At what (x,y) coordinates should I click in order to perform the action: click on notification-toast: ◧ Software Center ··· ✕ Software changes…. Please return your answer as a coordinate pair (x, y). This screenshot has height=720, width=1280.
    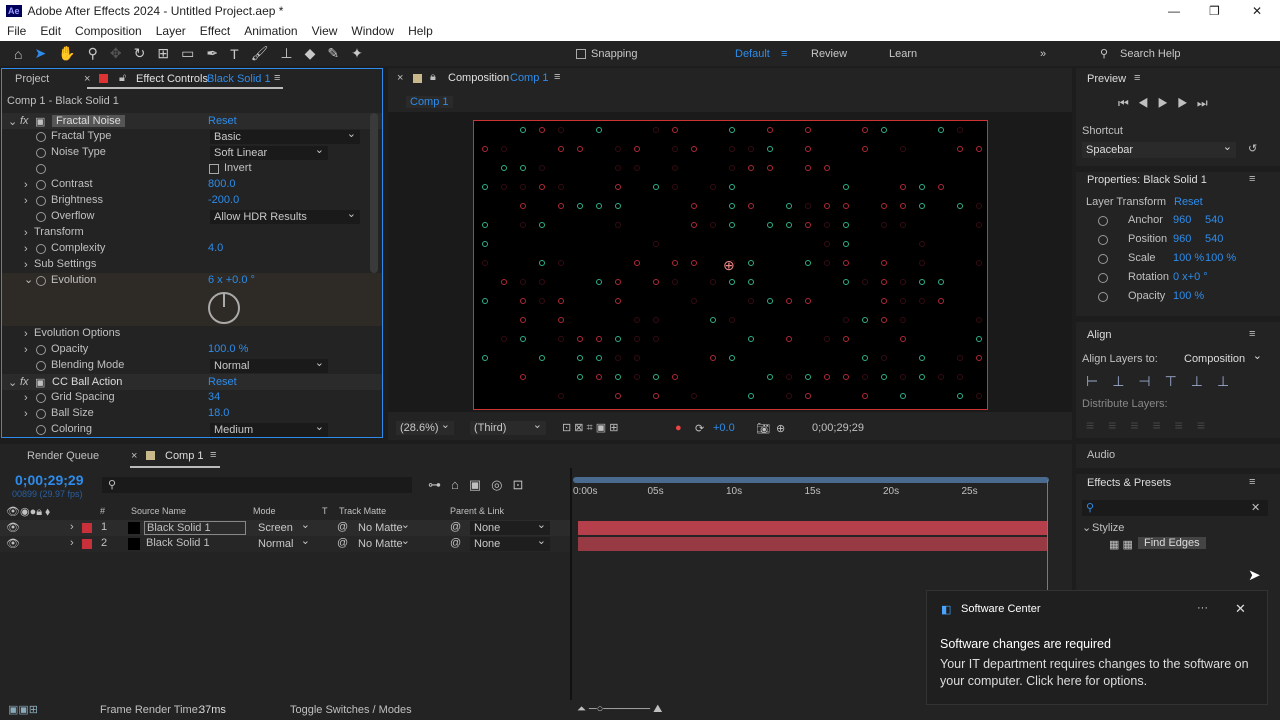
    Looking at the image, I should click on (1097, 647).